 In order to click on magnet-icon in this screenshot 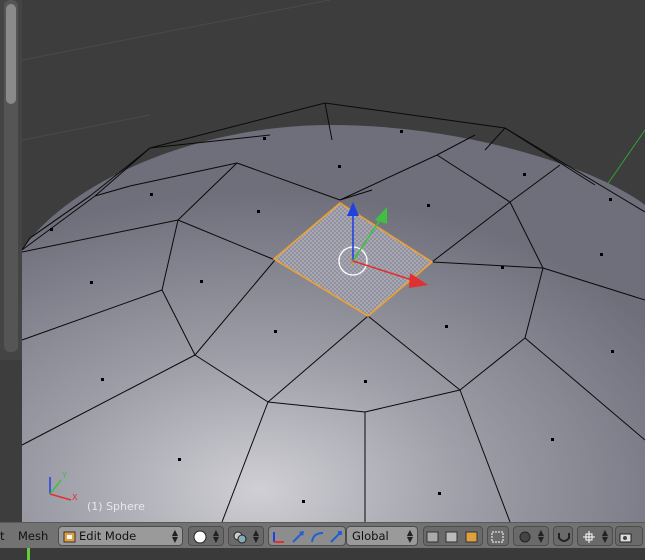, I will do `click(564, 537)`.